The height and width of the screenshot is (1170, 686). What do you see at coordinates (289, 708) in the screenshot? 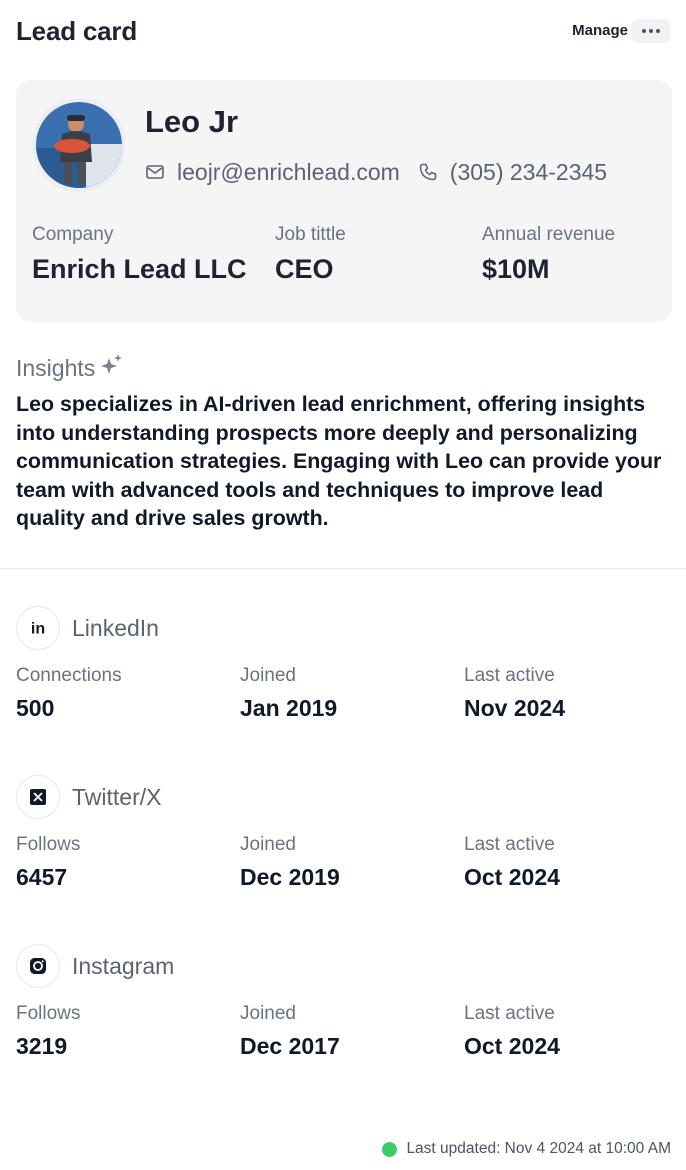
I see `stat-value: Jan 2019` at bounding box center [289, 708].